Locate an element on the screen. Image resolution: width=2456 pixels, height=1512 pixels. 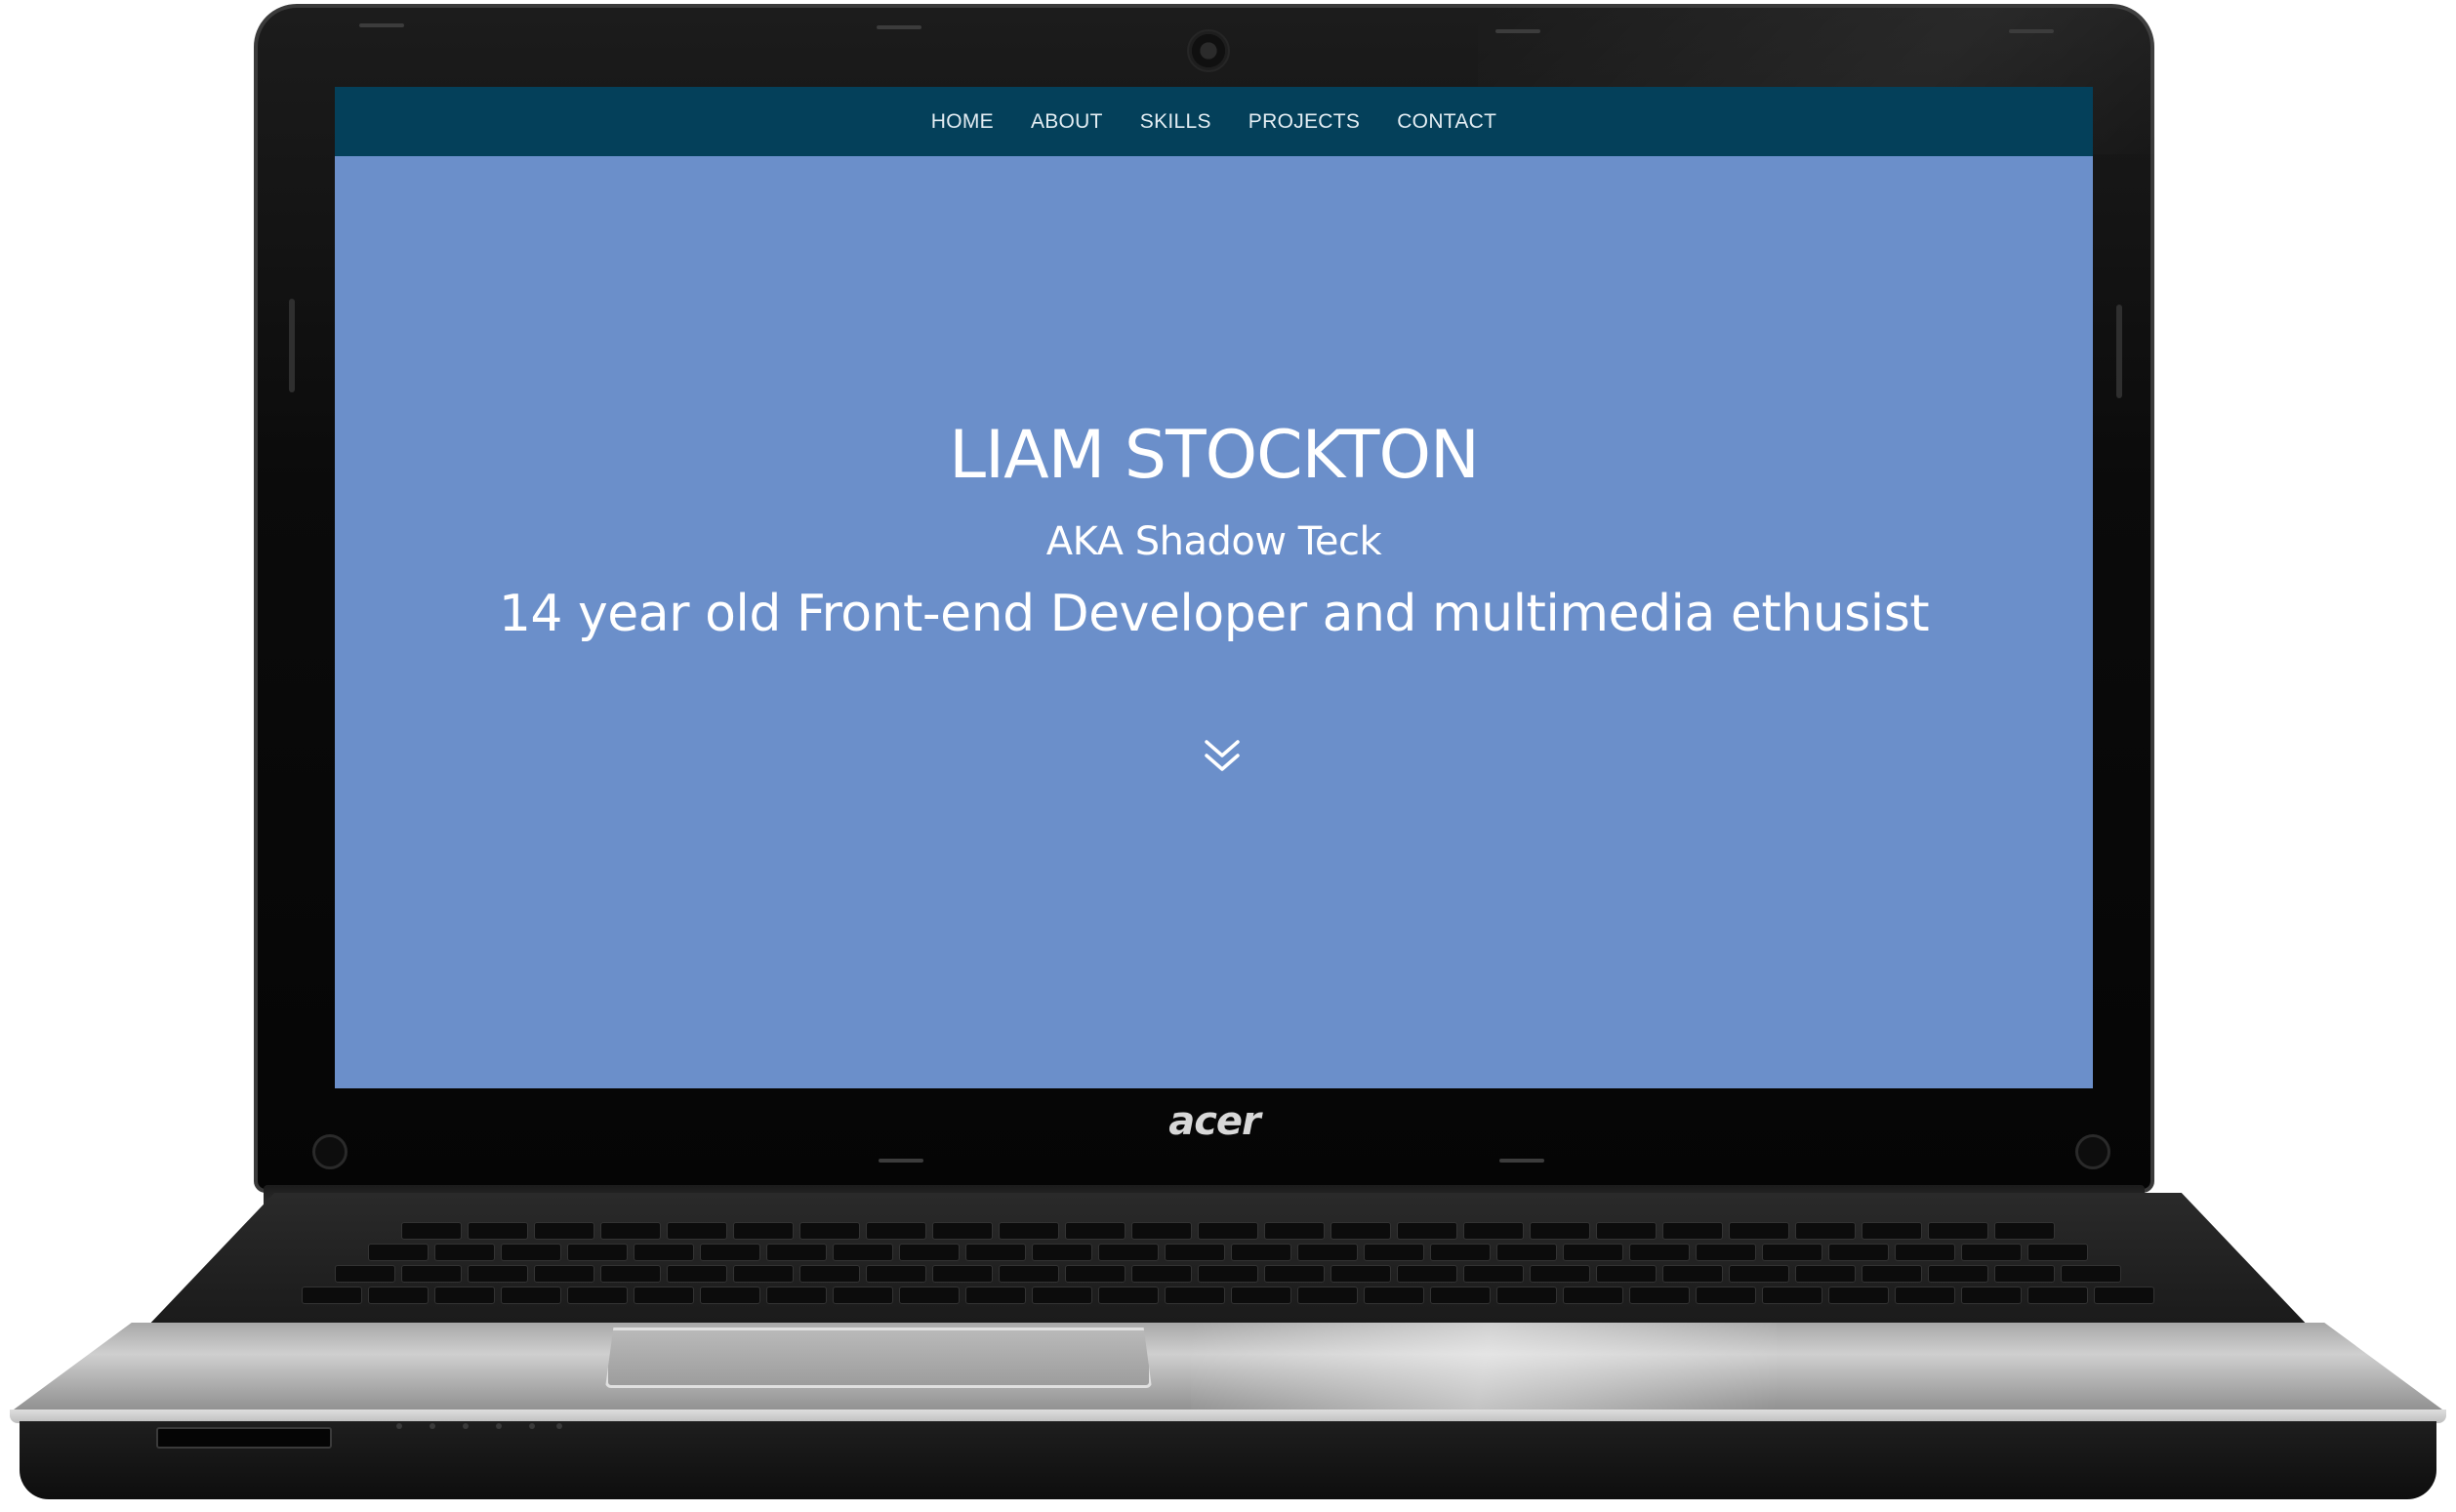
nav-link-about: ABOUT is located at coordinates (1067, 122).